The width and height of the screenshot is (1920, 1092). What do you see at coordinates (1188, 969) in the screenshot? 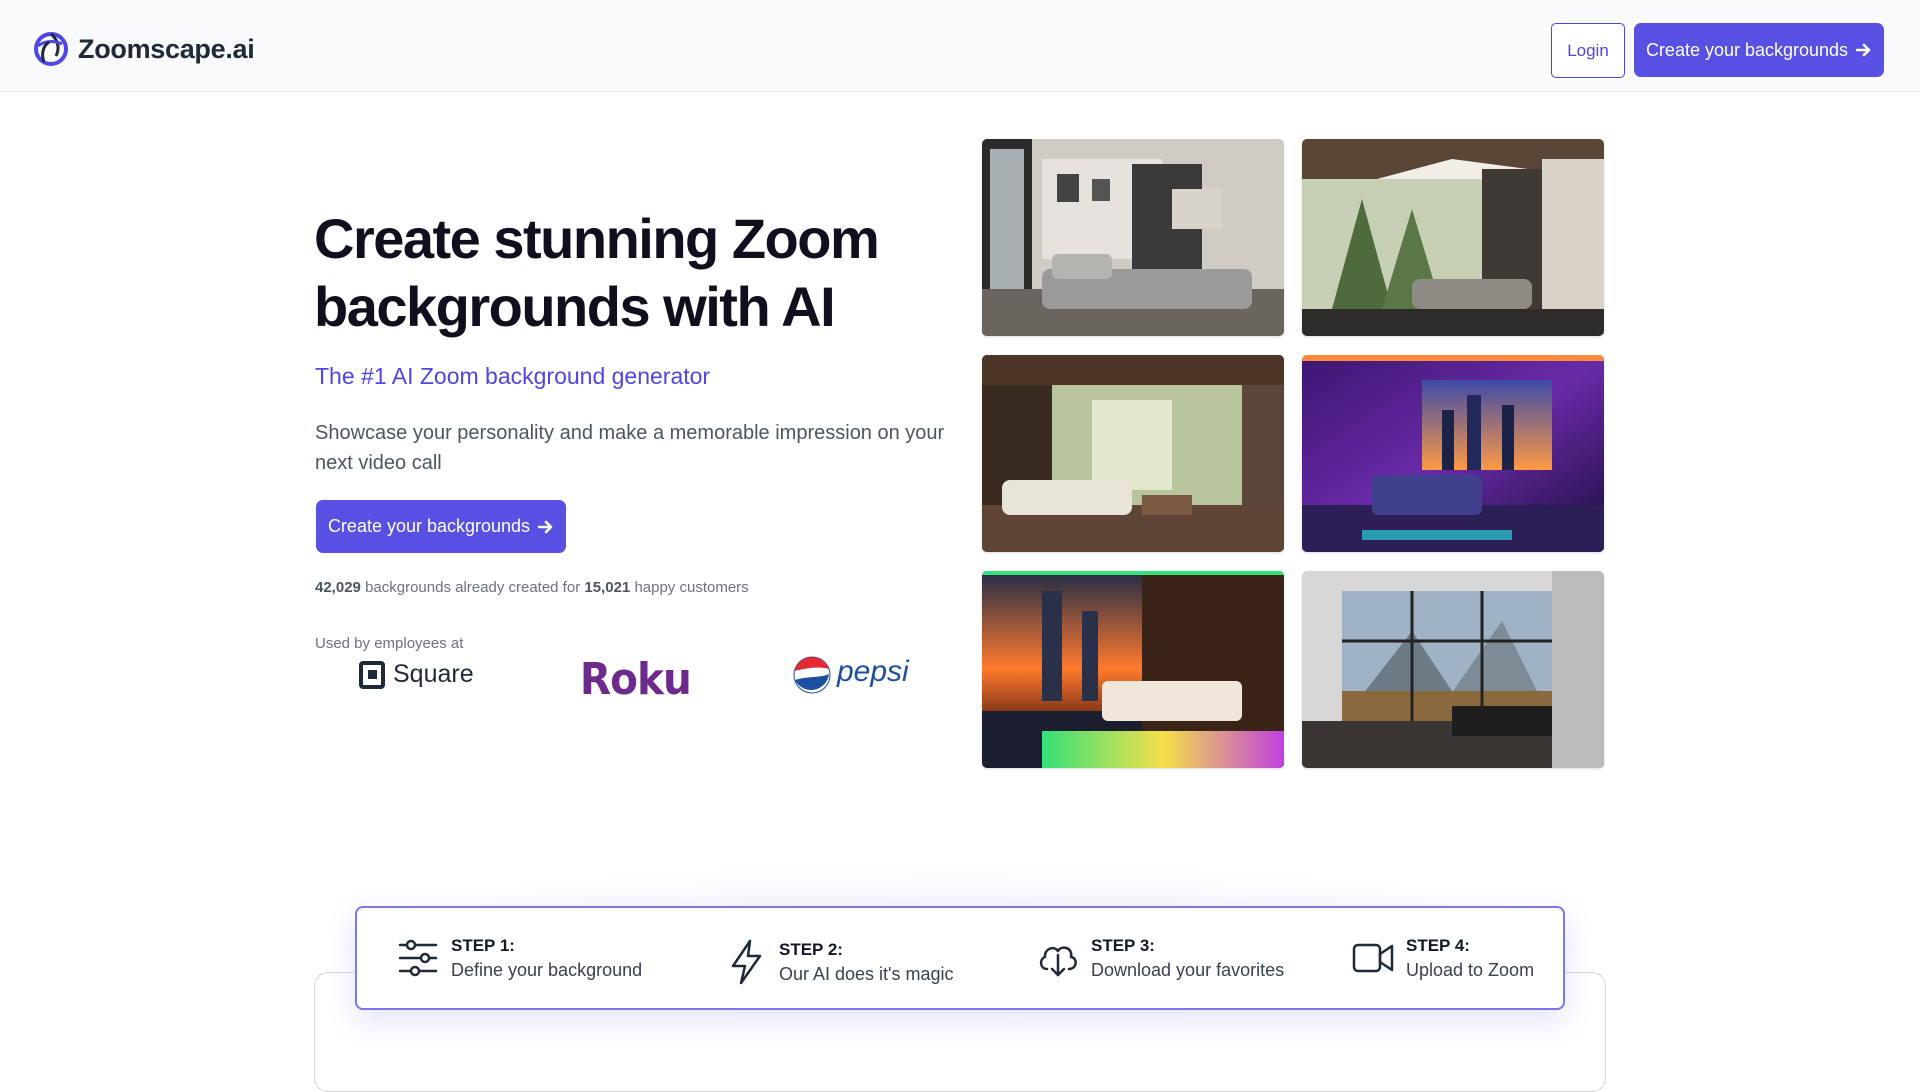
I see `step-3-desc: Download your favorites` at bounding box center [1188, 969].